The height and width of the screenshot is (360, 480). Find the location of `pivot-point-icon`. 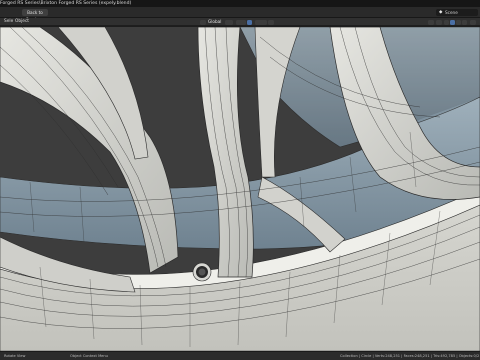

pivot-point-icon is located at coordinates (229, 22).